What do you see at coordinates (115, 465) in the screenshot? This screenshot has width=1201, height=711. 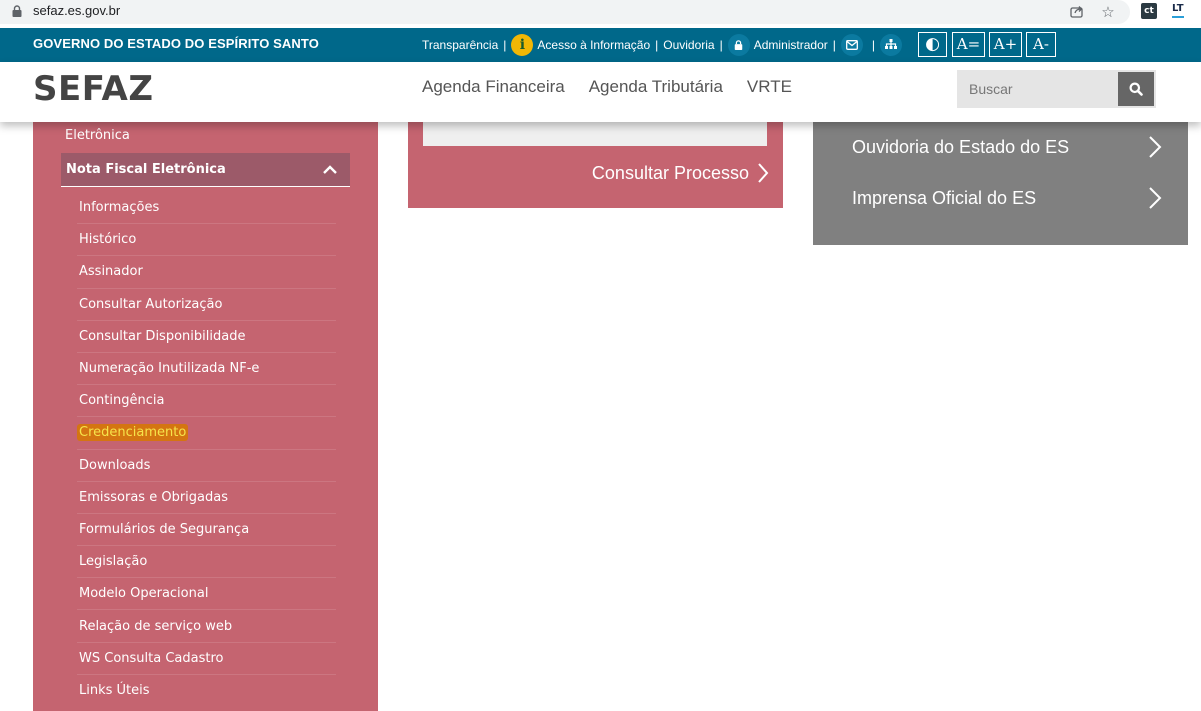 I see `sidebar-item-label: Downloads` at bounding box center [115, 465].